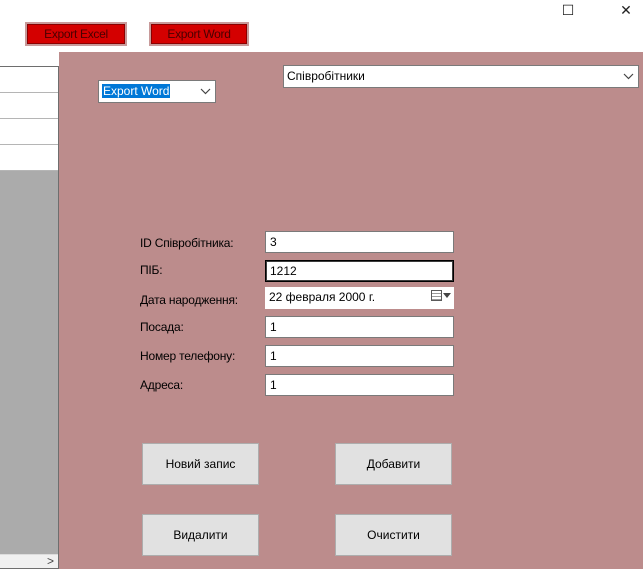 This screenshot has height=569, width=643. Describe the element at coordinates (359, 271) in the screenshot. I see `full-name-field: 1212` at that location.